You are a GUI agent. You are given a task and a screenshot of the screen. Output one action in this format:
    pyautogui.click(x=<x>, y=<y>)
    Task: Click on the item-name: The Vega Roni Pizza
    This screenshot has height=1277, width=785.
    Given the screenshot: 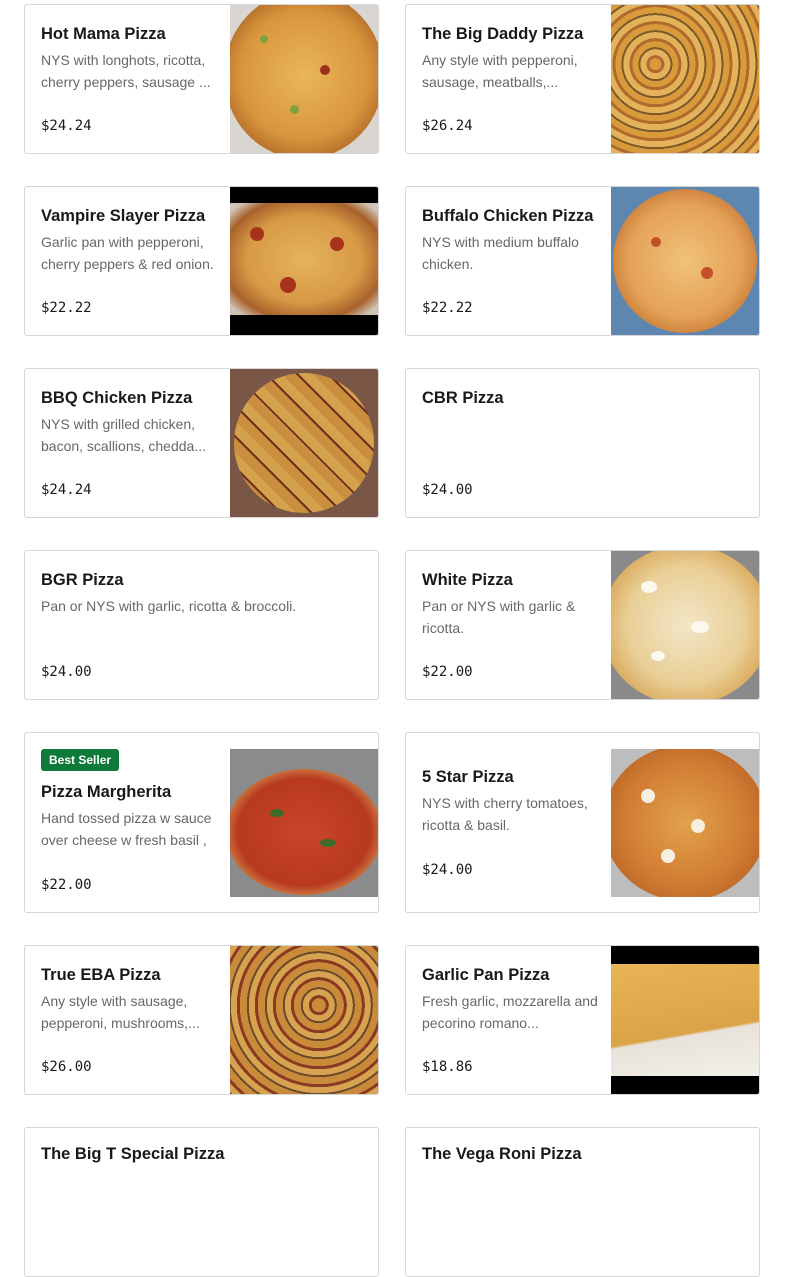 What is the action you would take?
    pyautogui.click(x=502, y=1154)
    